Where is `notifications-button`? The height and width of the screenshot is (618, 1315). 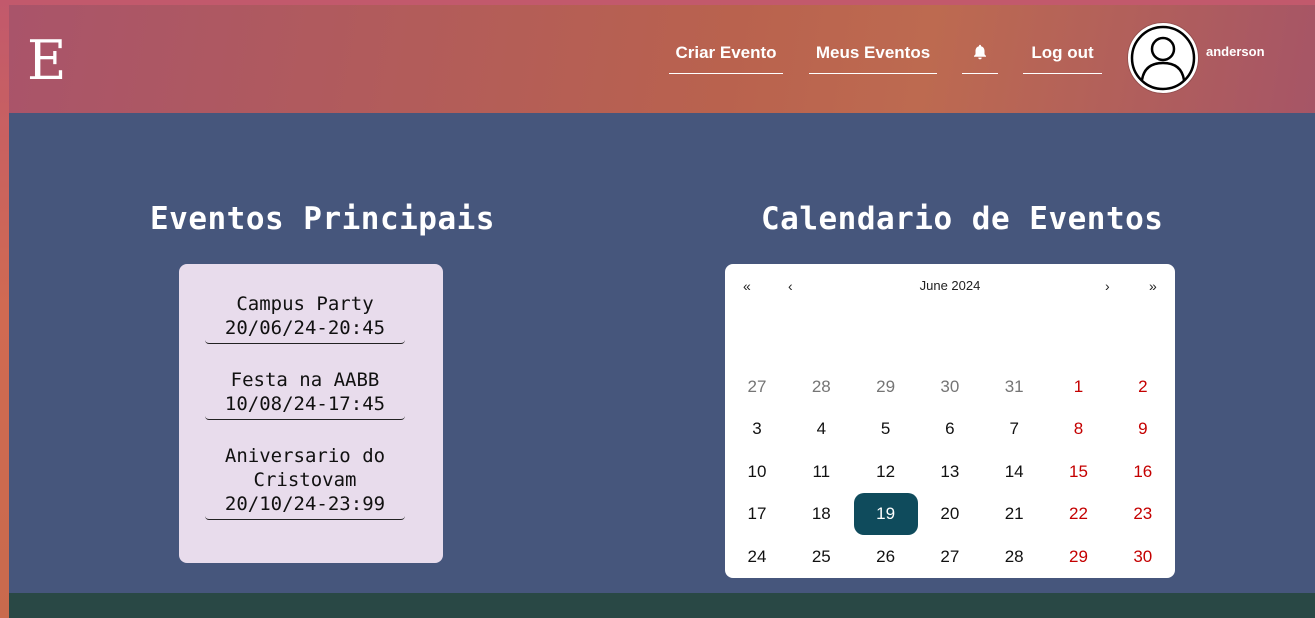
notifications-button is located at coordinates (980, 58).